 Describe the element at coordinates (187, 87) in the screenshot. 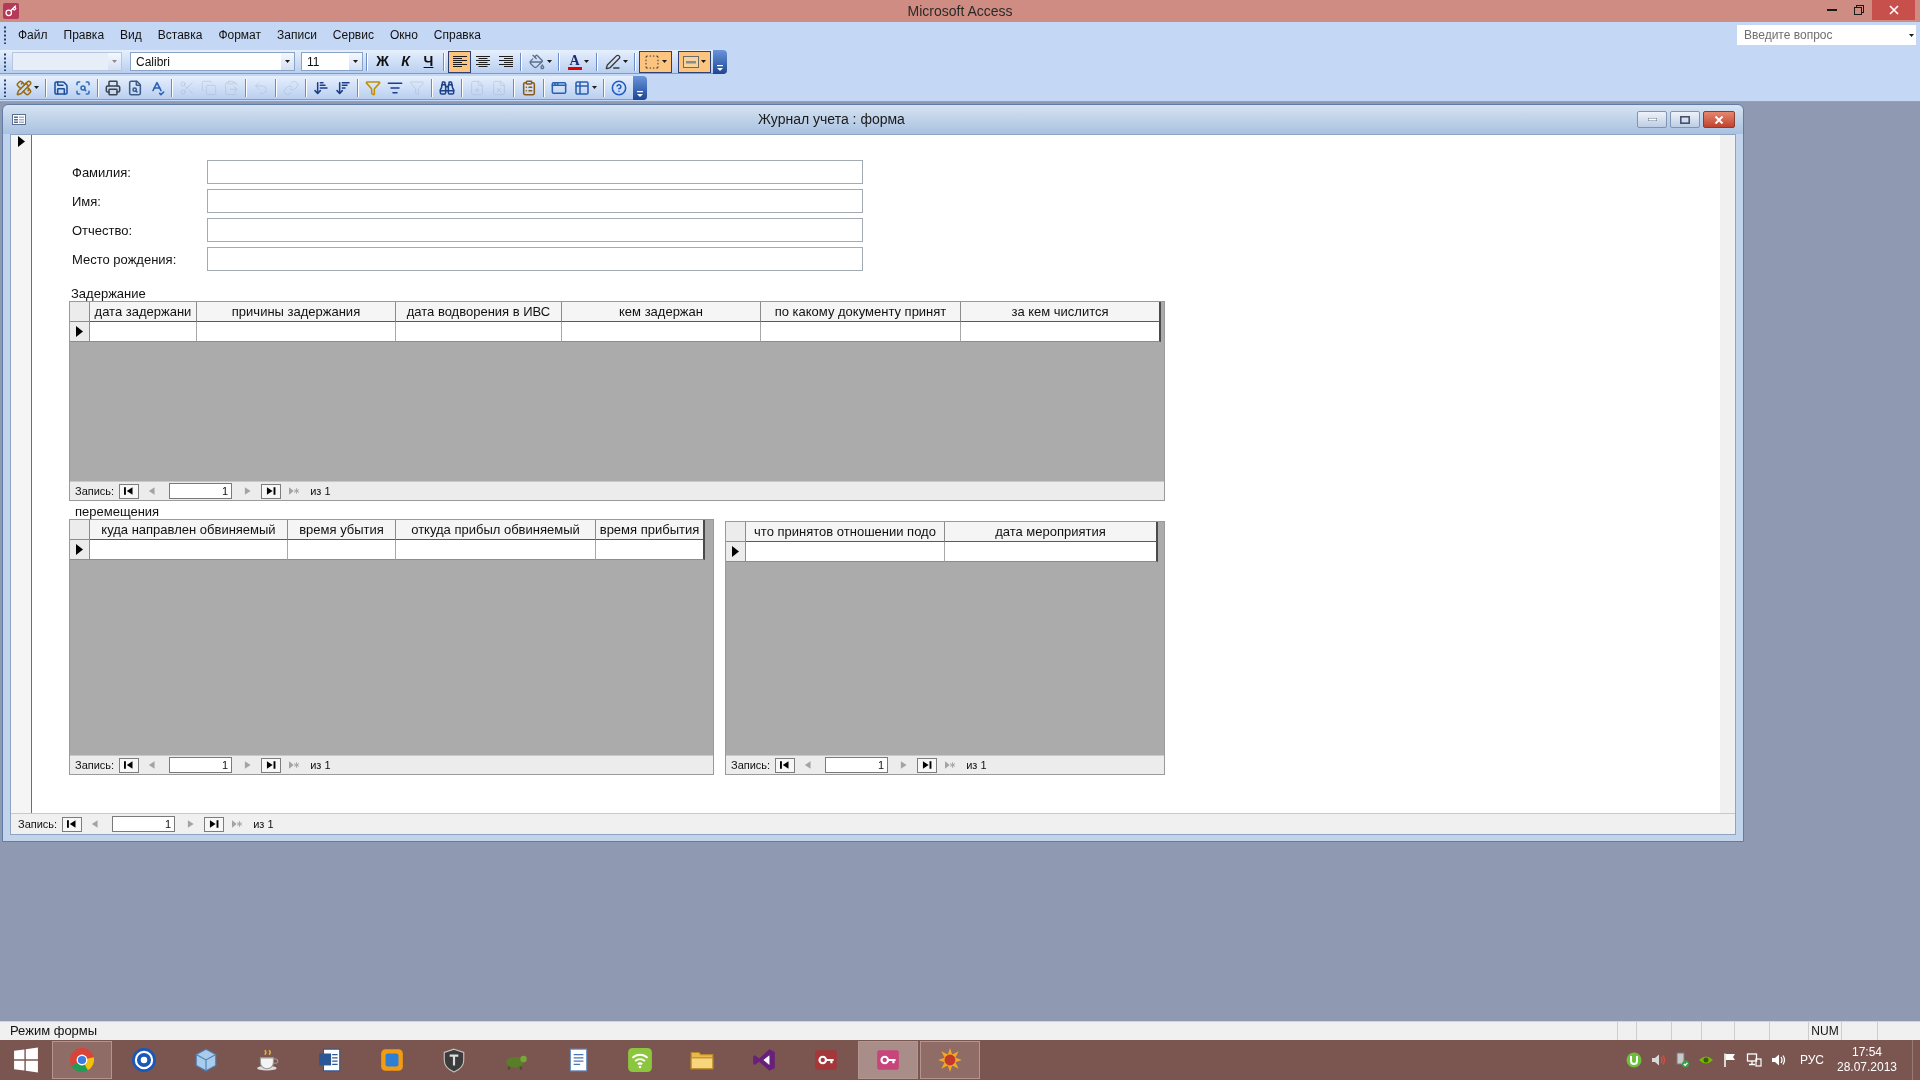

I see `scissors-icon` at that location.